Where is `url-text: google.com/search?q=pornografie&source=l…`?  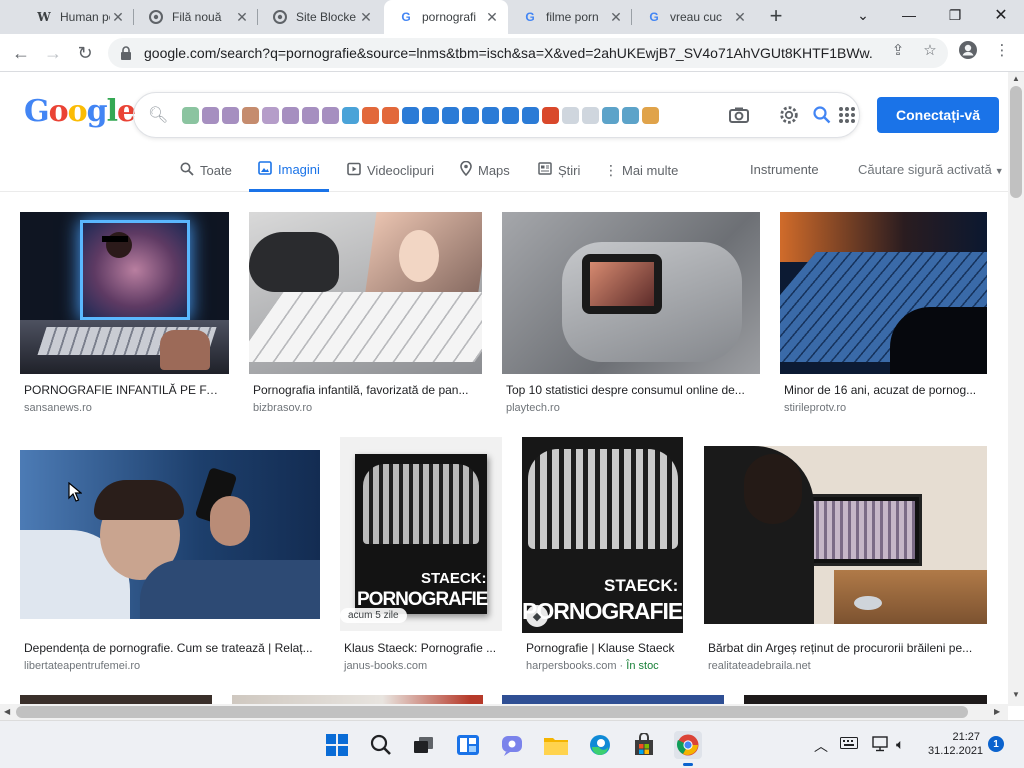 url-text: google.com/search?q=pornografie&source=l… is located at coordinates (509, 53).